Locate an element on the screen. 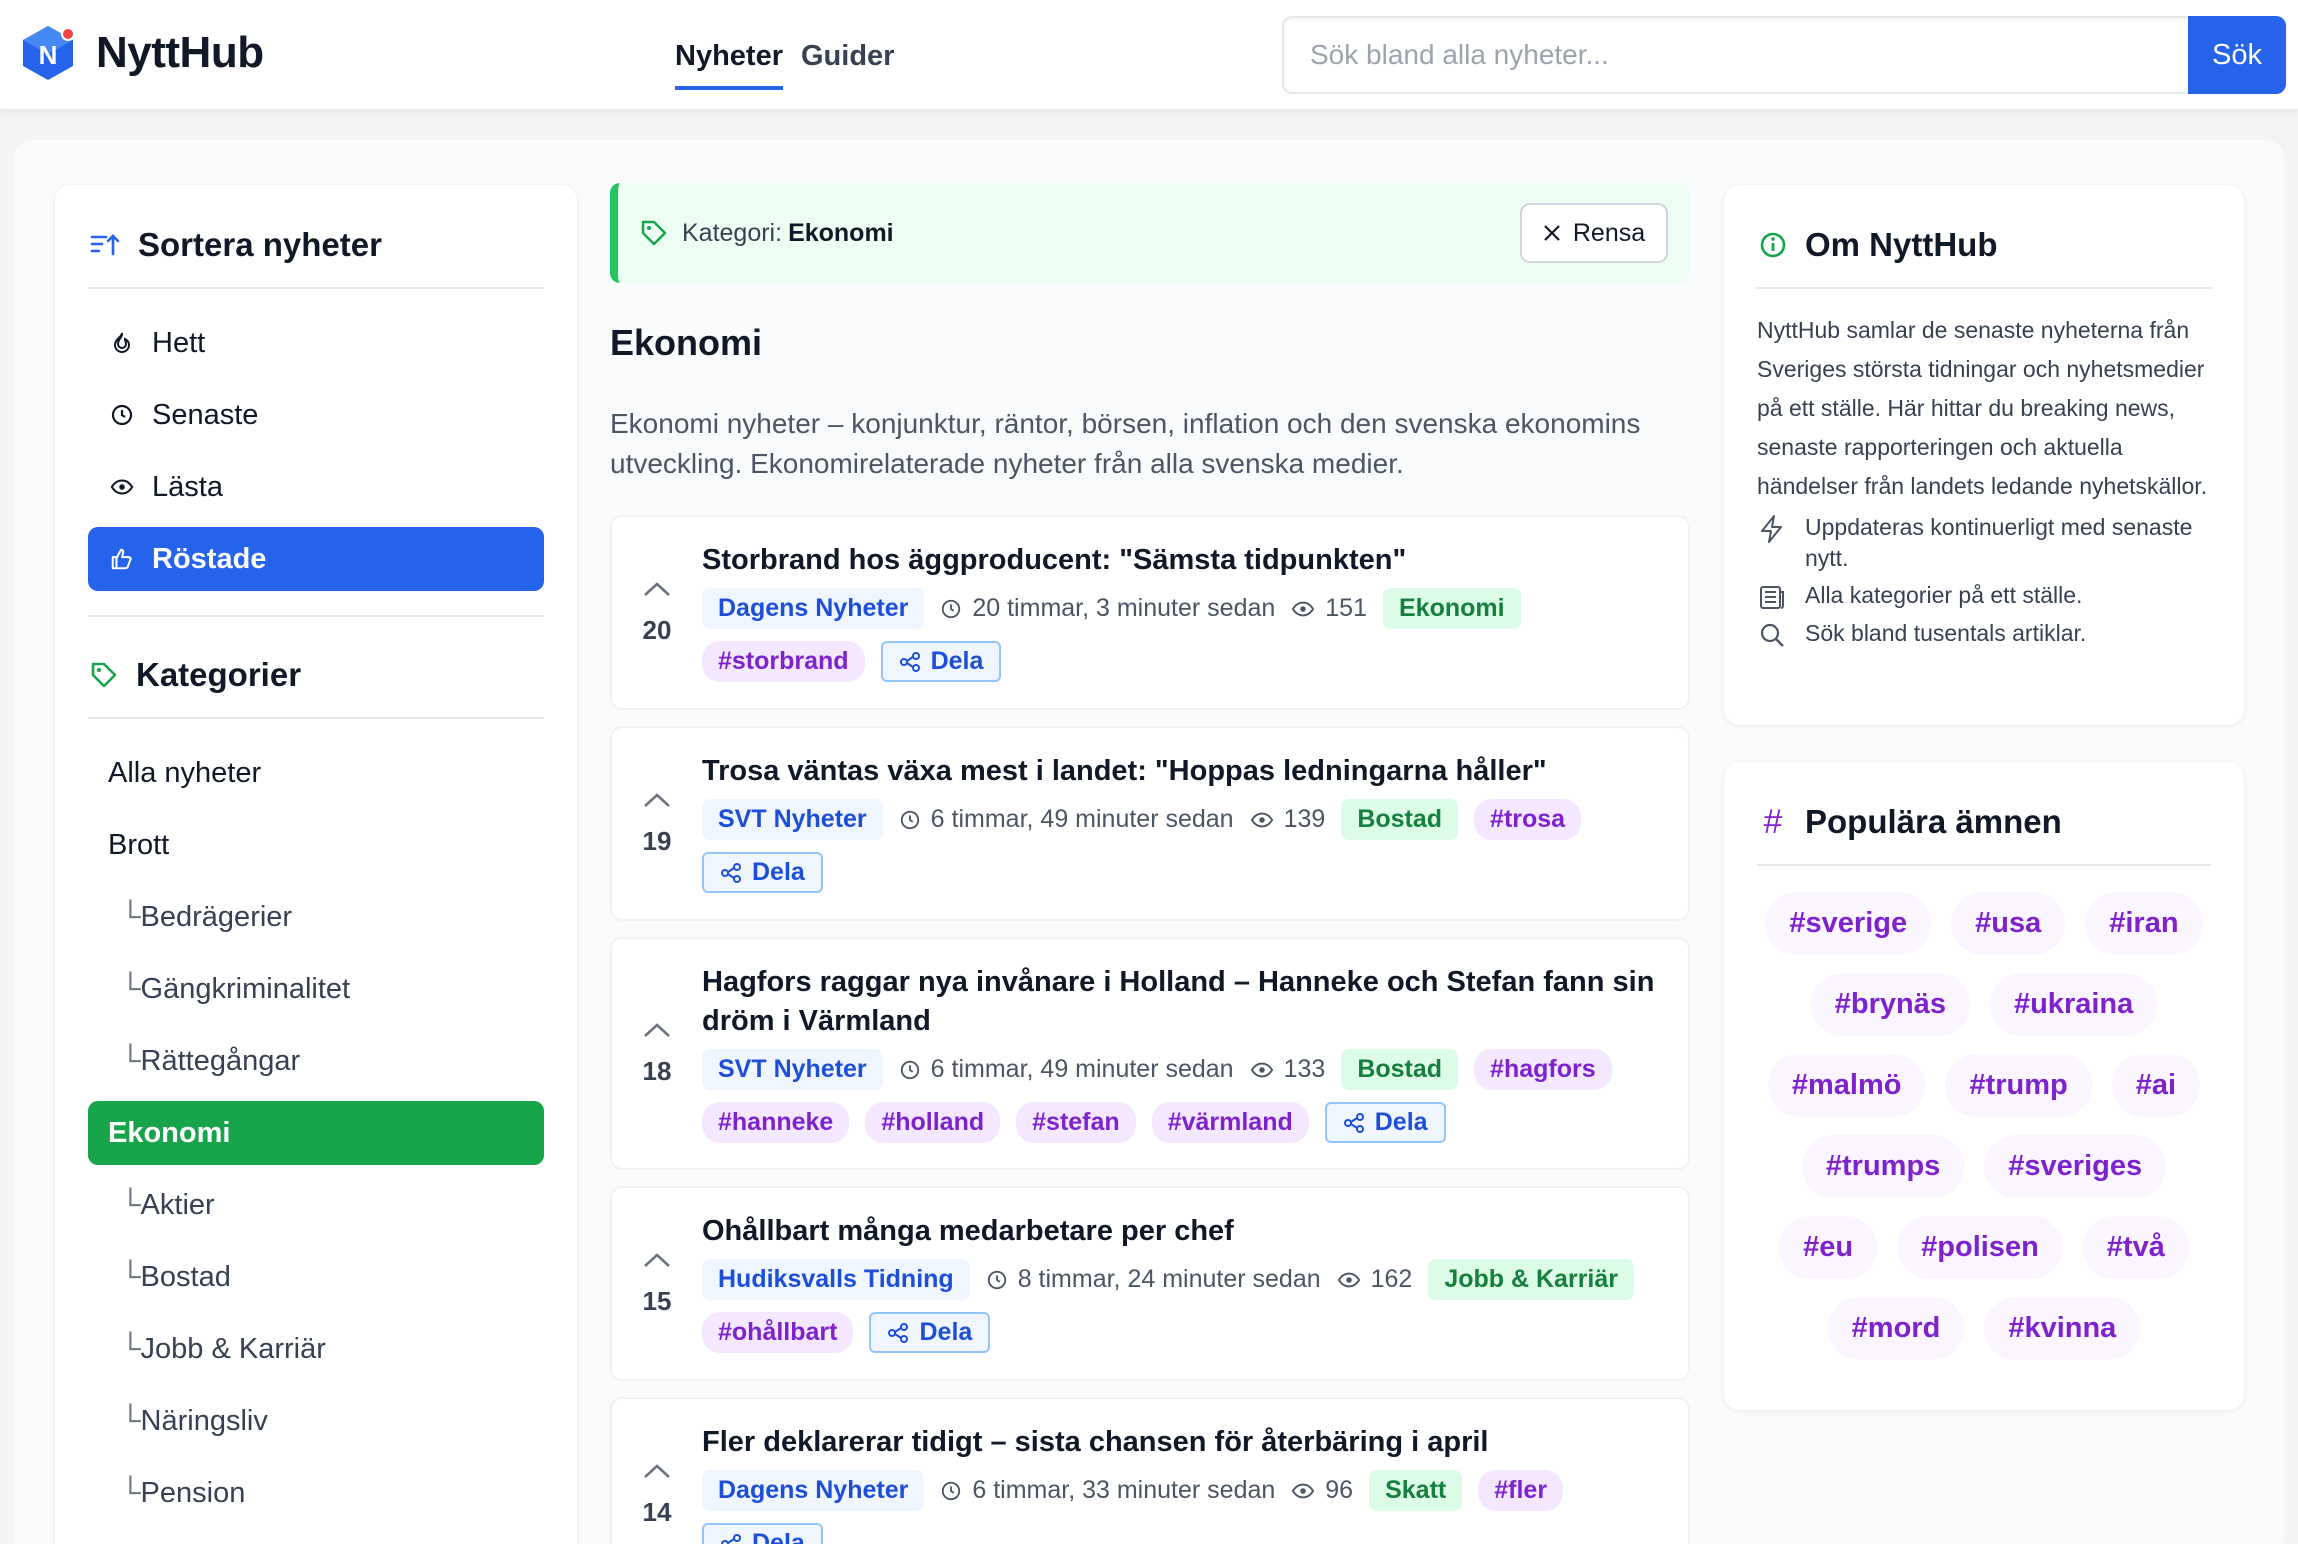 The width and height of the screenshot is (2298, 1544). news-tag: #hanneke is located at coordinates (776, 1122).